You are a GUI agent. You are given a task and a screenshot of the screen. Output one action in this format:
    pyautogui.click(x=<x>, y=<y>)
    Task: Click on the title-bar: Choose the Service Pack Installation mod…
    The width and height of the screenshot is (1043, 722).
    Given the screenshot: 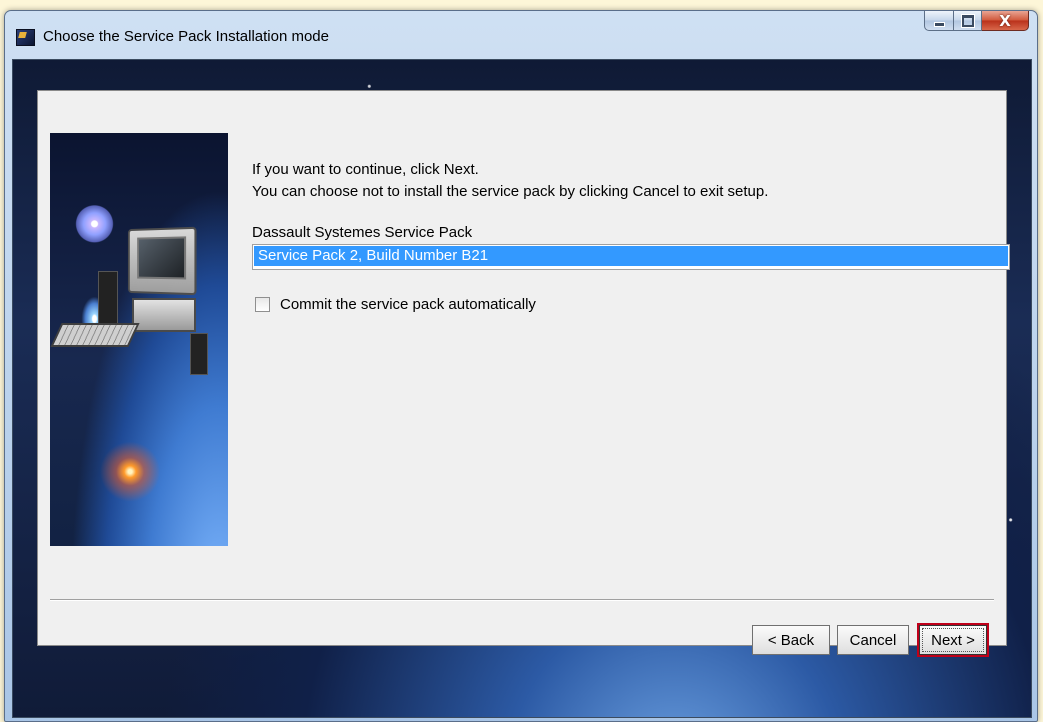 What is the action you would take?
    pyautogui.click(x=521, y=35)
    